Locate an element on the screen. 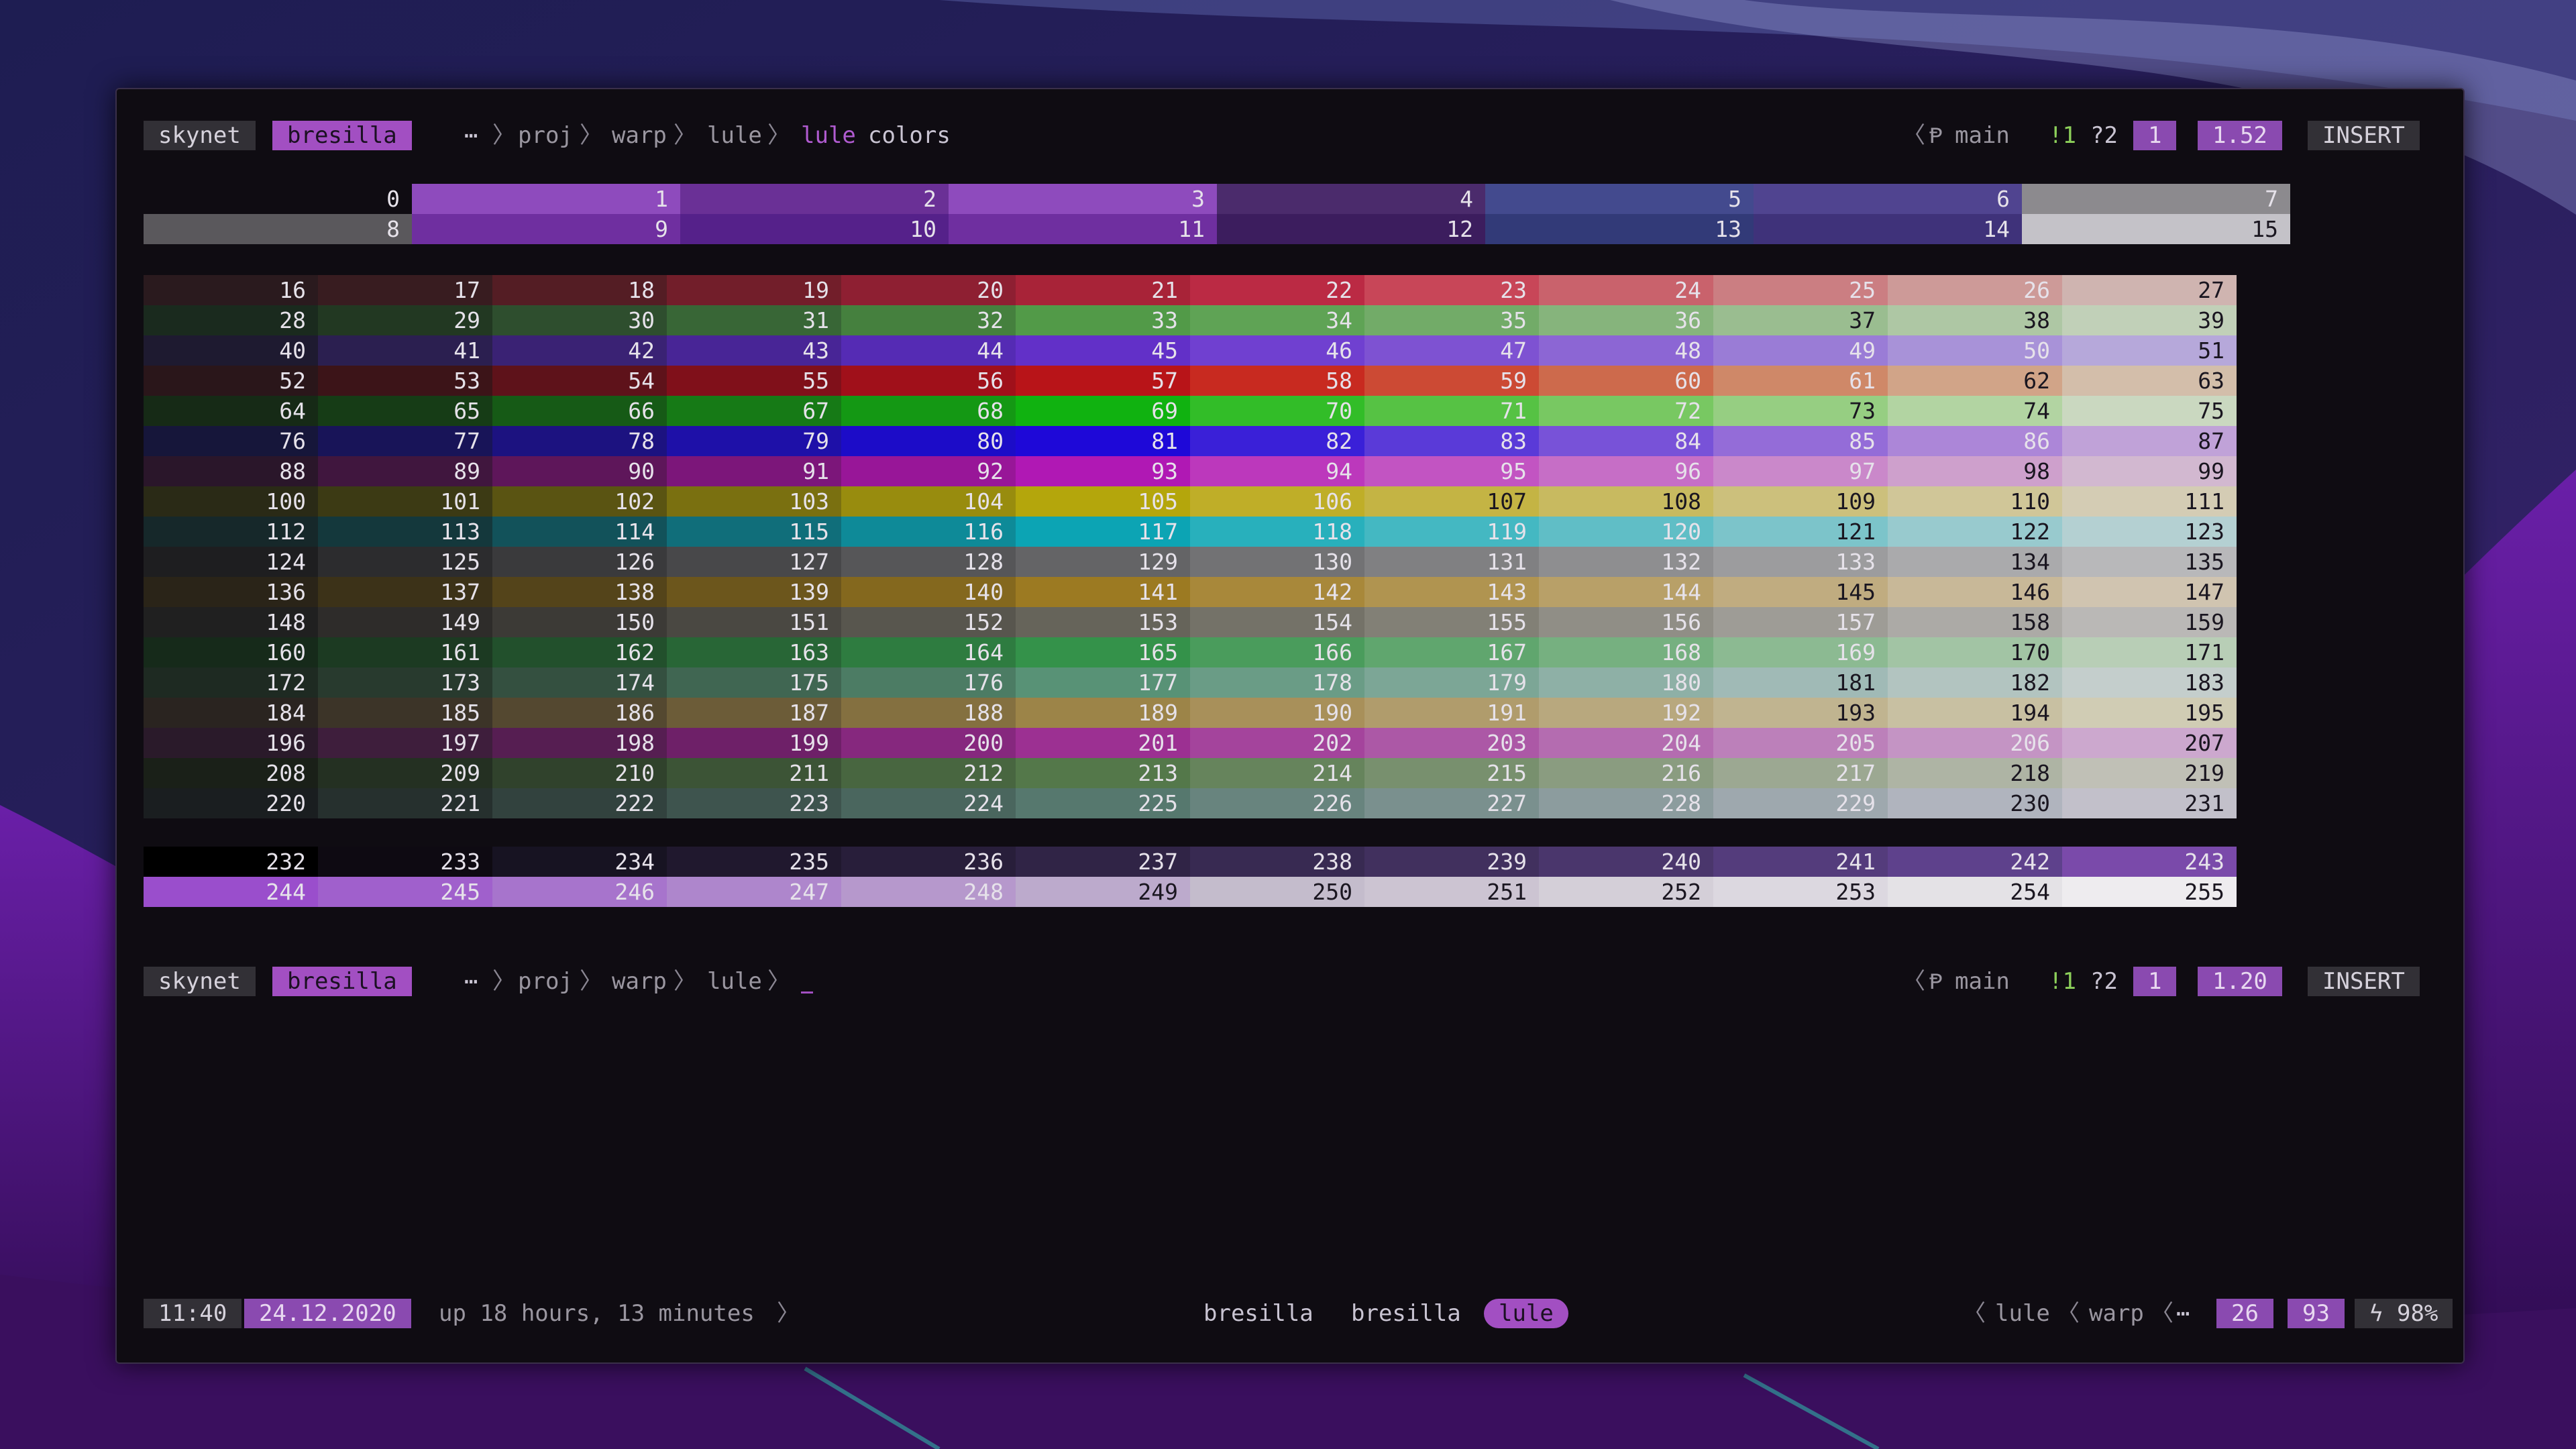  color-swatch: 219 is located at coordinates (2149, 773).